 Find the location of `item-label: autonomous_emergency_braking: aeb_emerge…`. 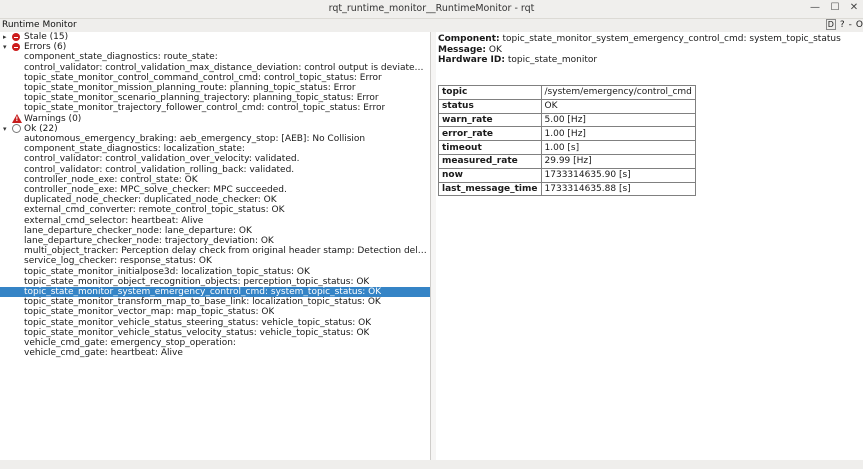

item-label: autonomous_emergency_braking: aeb_emerge… is located at coordinates (195, 139).